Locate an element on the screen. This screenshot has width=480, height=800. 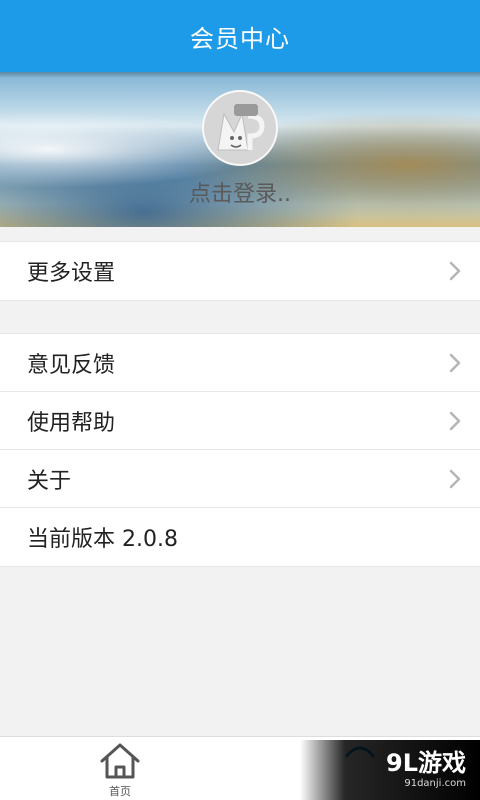
settings-group: 更多设置 is located at coordinates (240, 271).